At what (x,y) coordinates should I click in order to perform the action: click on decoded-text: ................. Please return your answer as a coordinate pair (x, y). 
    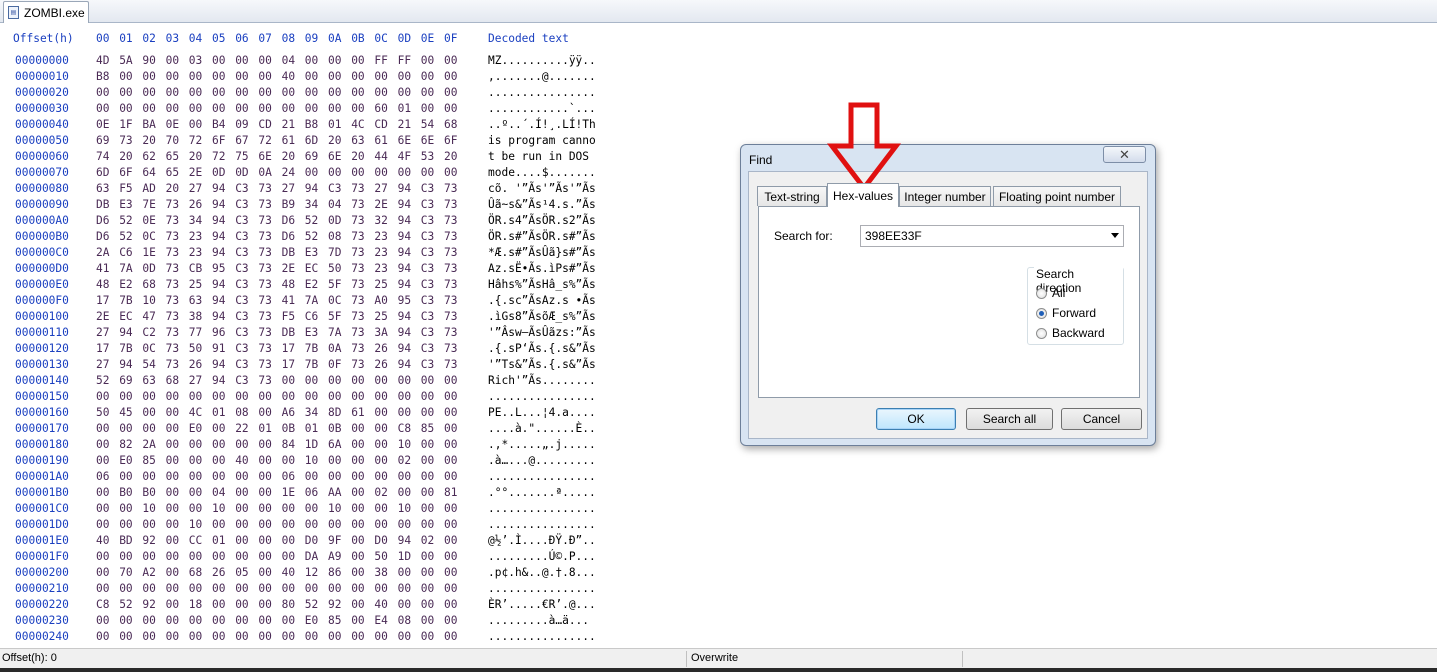
    Looking at the image, I should click on (542, 636).